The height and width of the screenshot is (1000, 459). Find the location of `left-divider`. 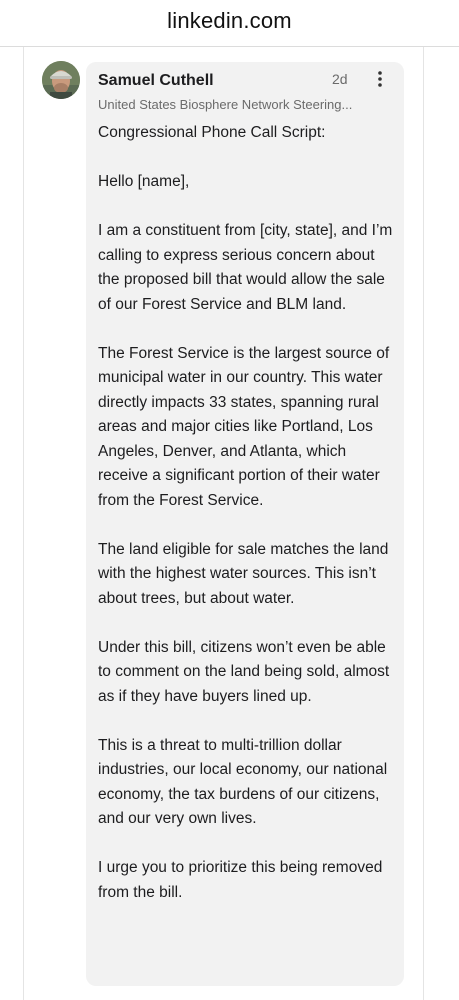

left-divider is located at coordinates (23, 523).